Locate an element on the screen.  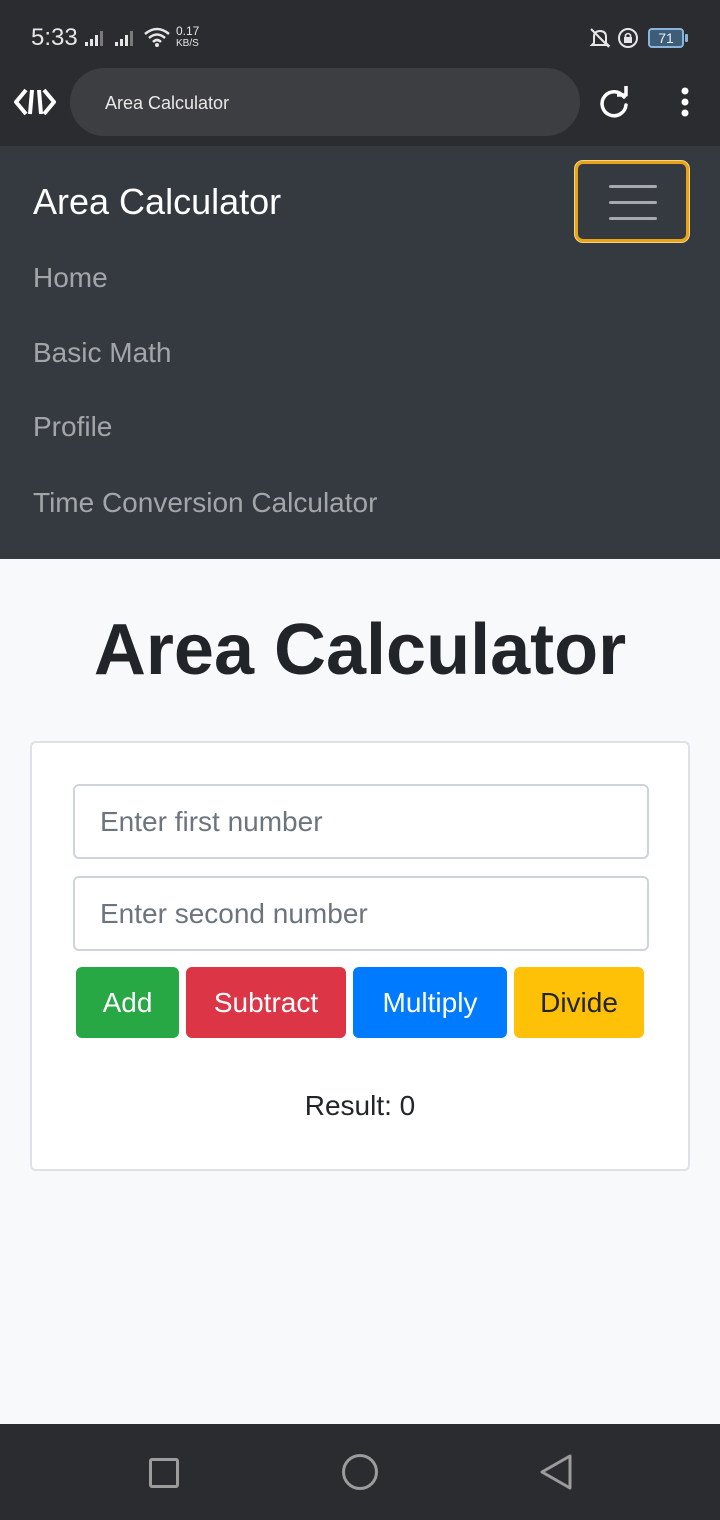
status-bar: 5:33 0.17 KB/S 71 is located at coordinates (360, 34).